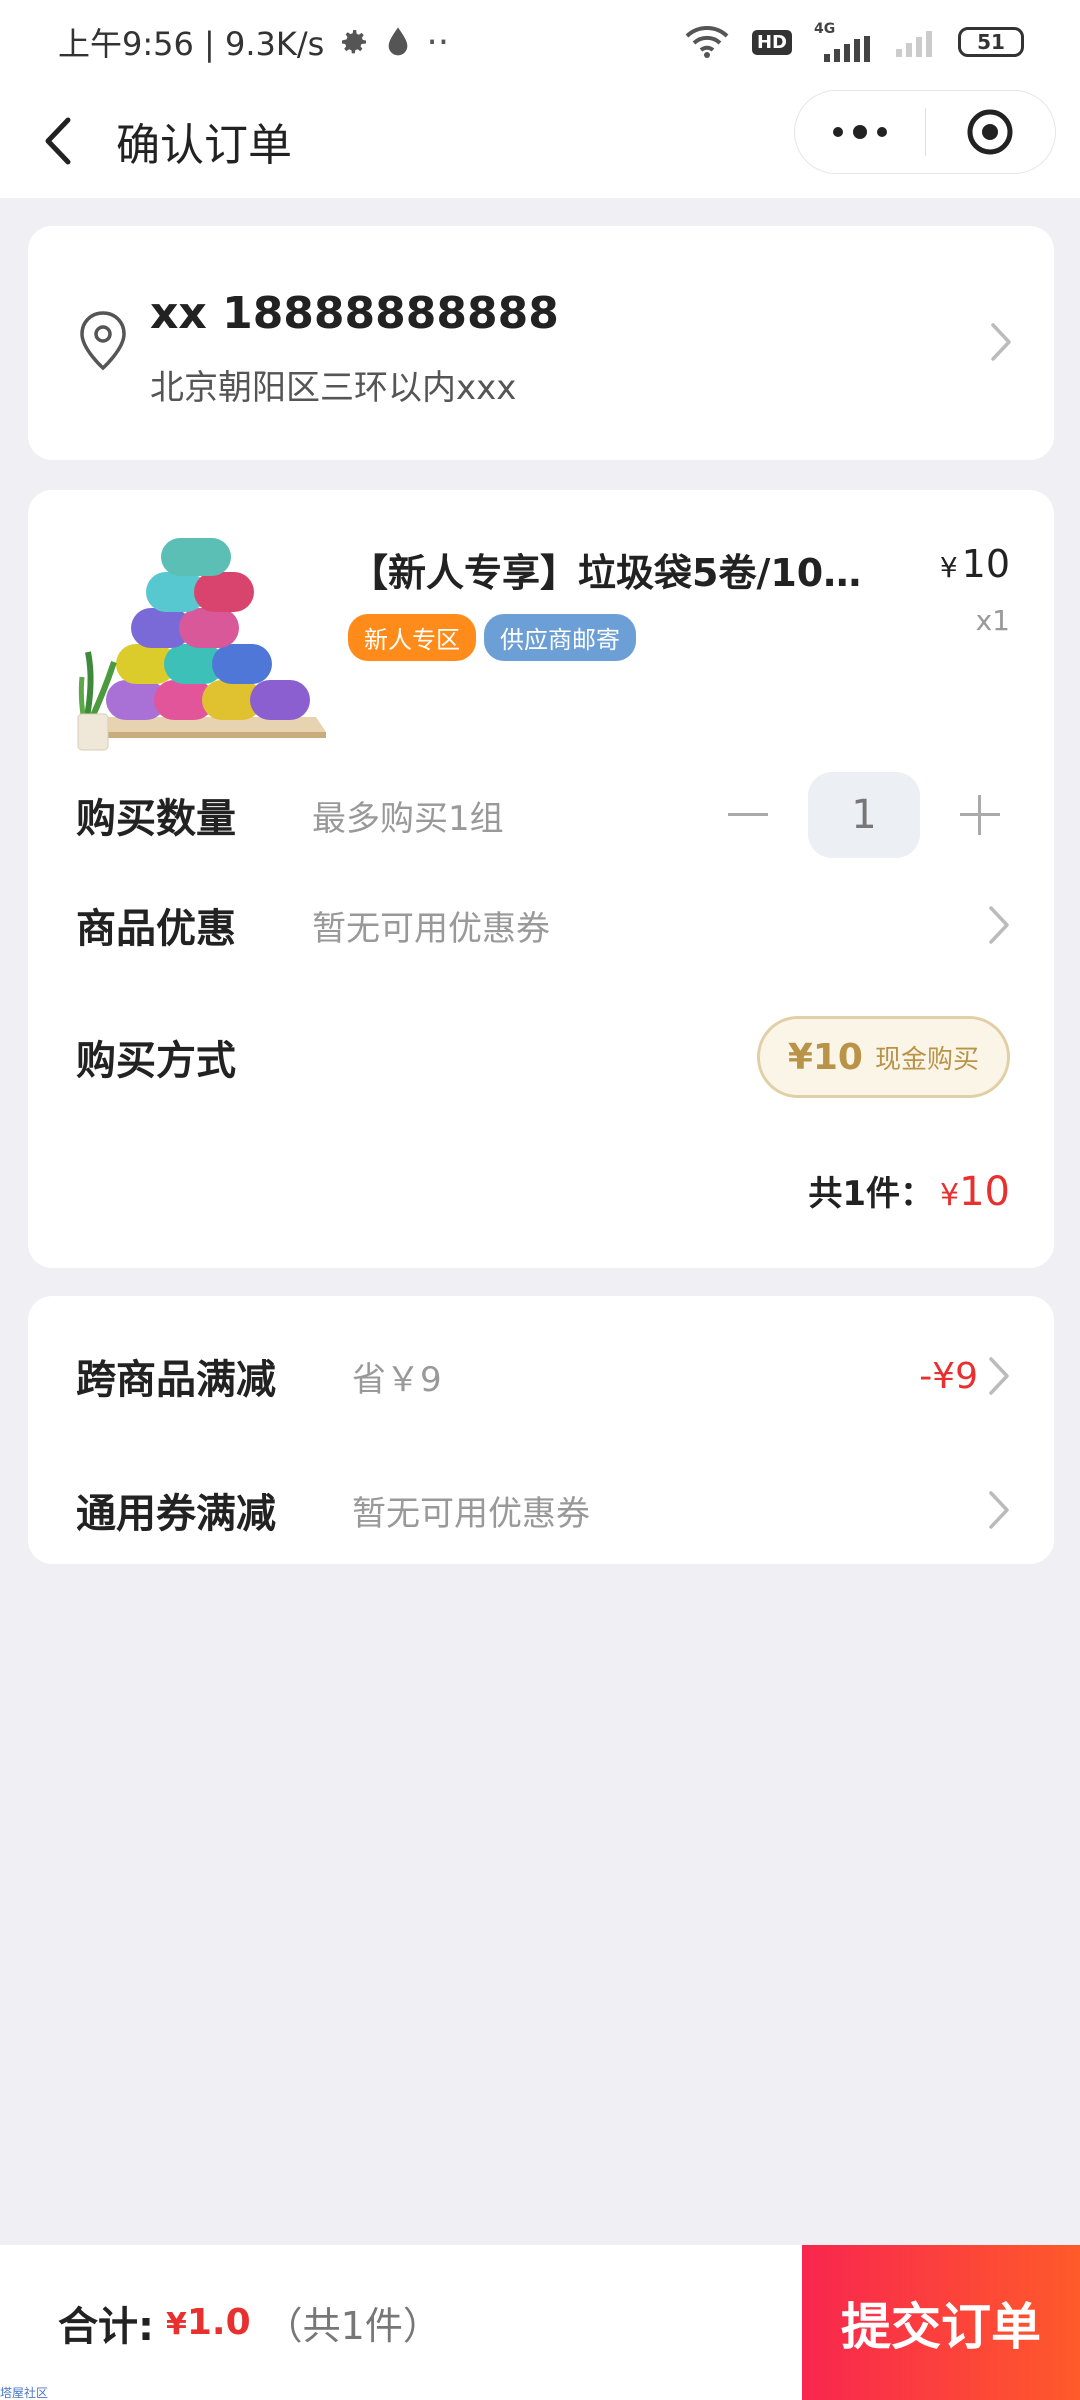 The height and width of the screenshot is (2400, 1080). What do you see at coordinates (204, 145) in the screenshot?
I see `page-title: 确认订单` at bounding box center [204, 145].